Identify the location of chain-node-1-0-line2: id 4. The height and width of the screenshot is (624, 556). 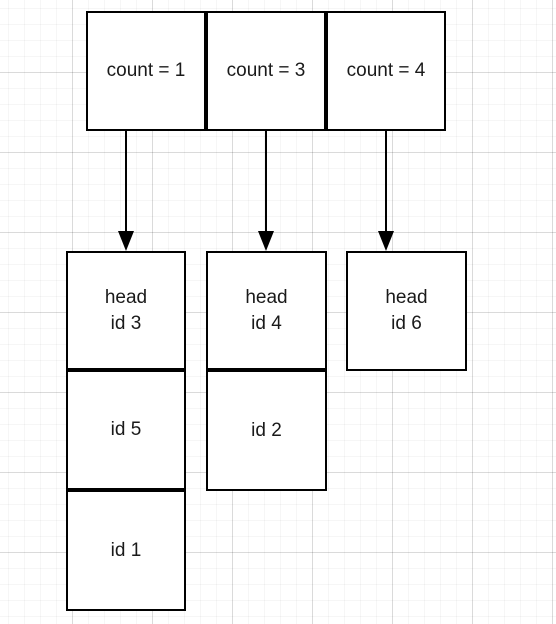
(266, 323).